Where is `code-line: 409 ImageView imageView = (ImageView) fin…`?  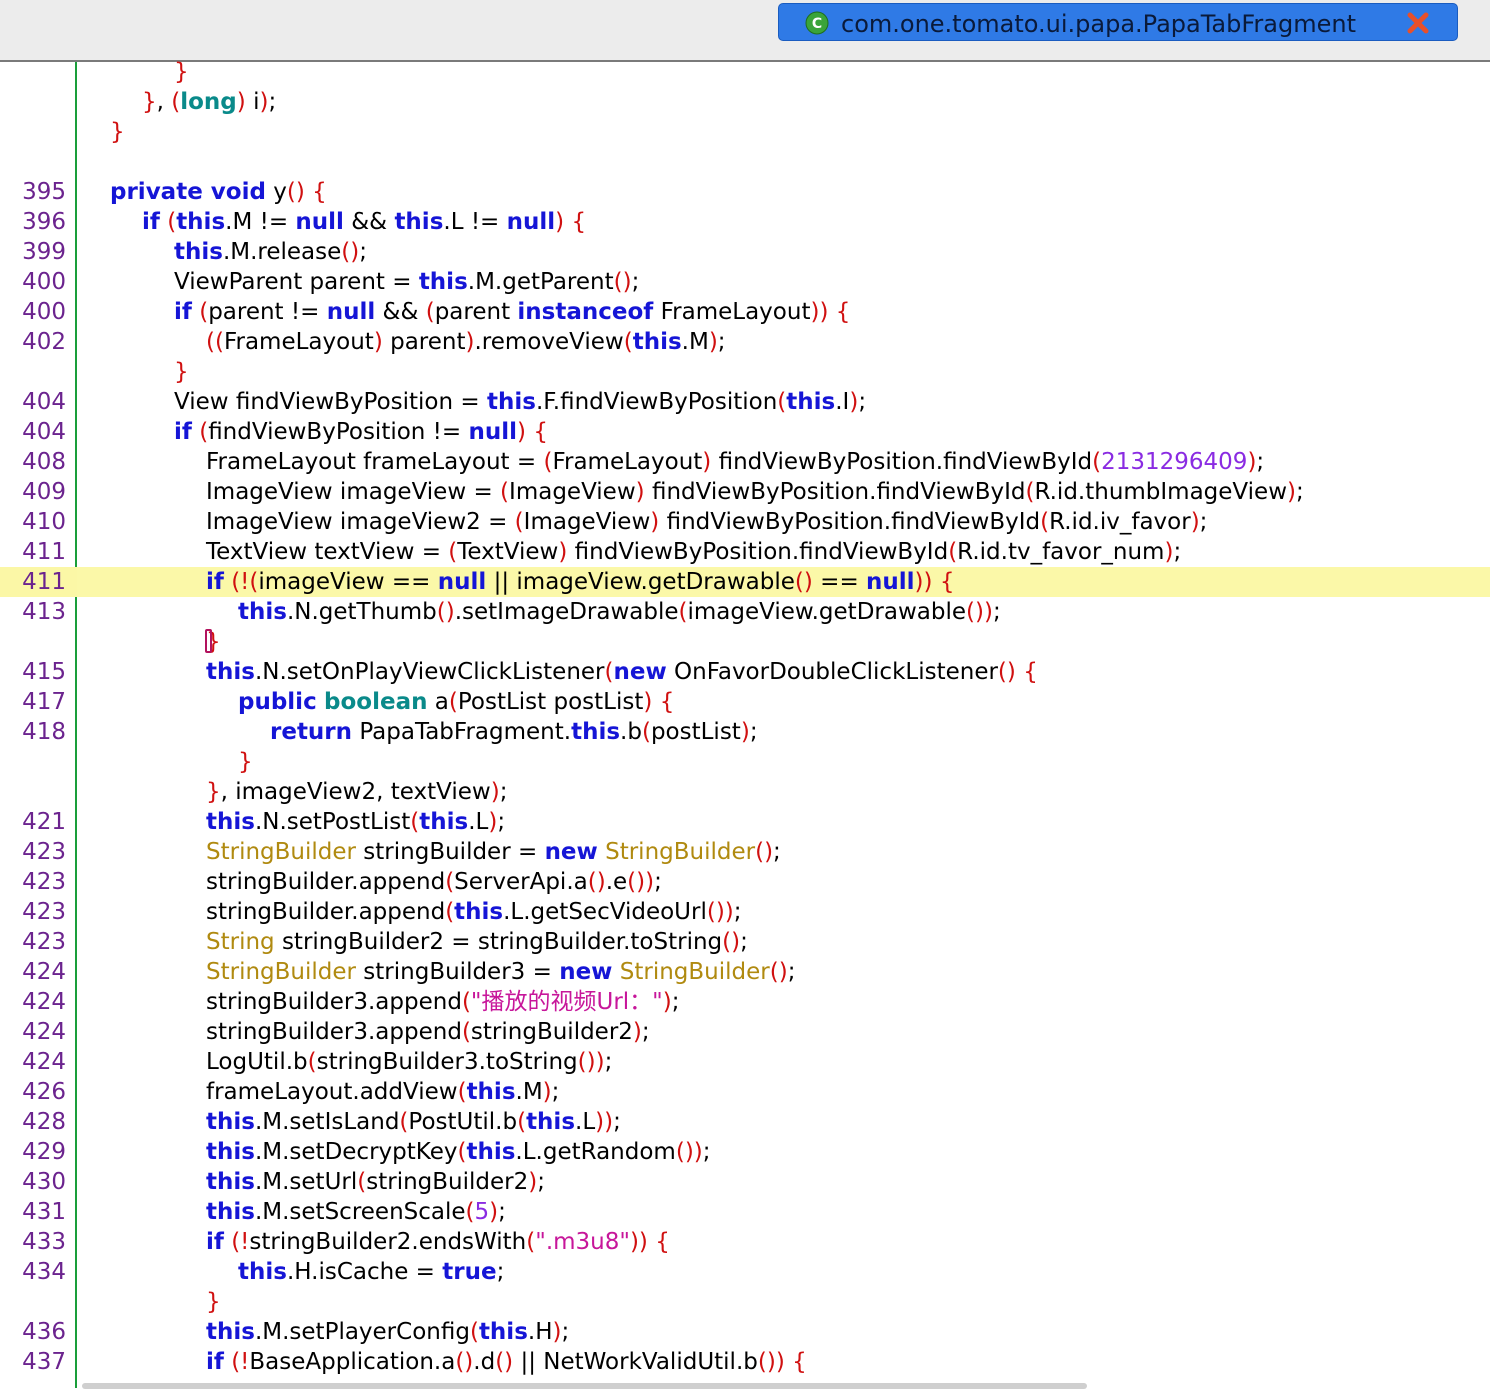 code-line: 409 ImageView imageView = (ImageView) fin… is located at coordinates (745, 492).